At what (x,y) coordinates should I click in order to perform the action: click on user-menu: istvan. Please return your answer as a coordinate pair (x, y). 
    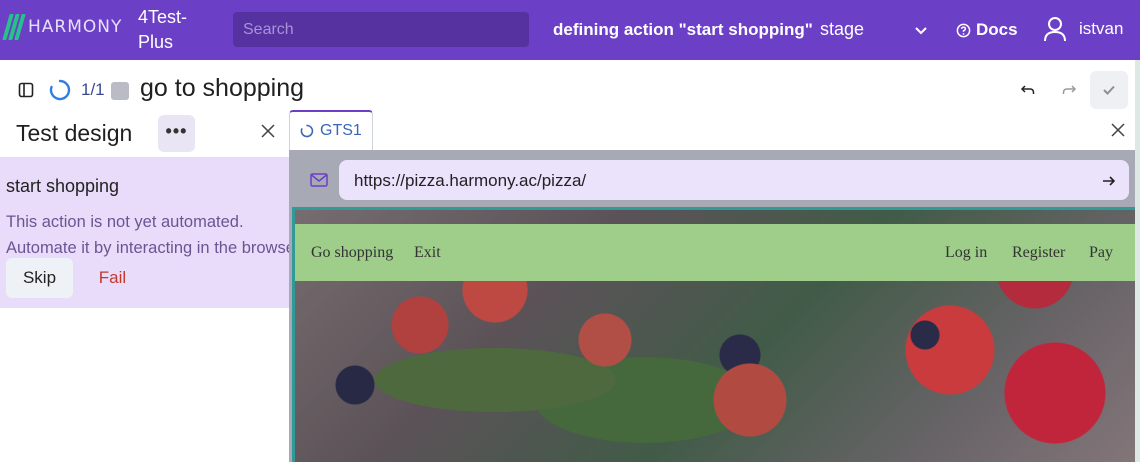
    Looking at the image, I should click on (1083, 29).